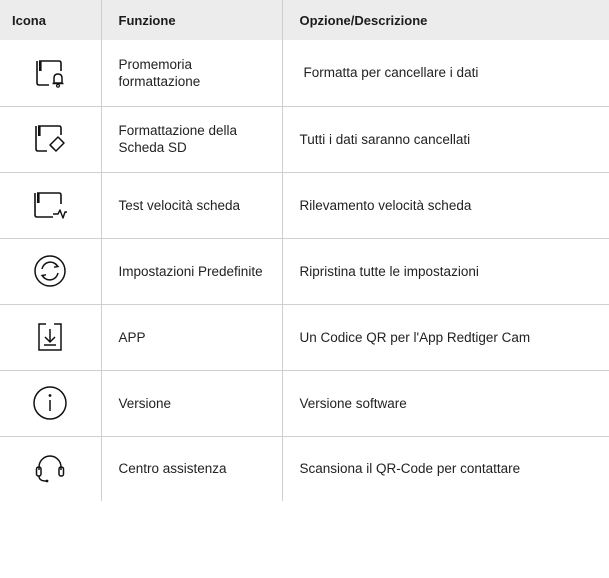  What do you see at coordinates (445, 402) in the screenshot?
I see `description-label: Versione software` at bounding box center [445, 402].